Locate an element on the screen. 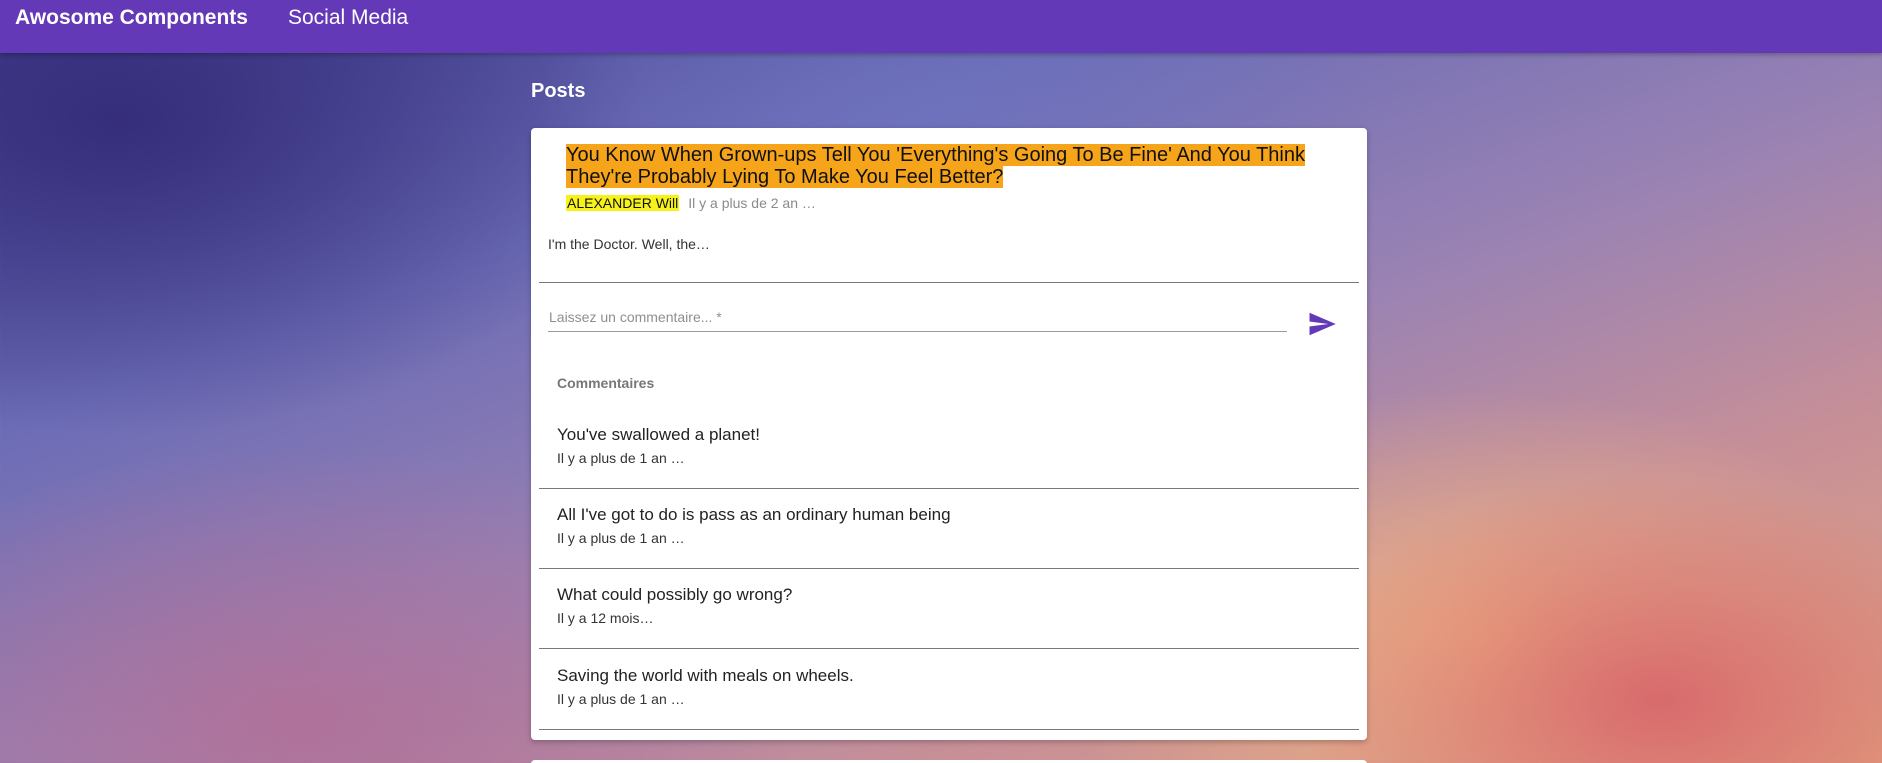  comment-input is located at coordinates (917, 317).